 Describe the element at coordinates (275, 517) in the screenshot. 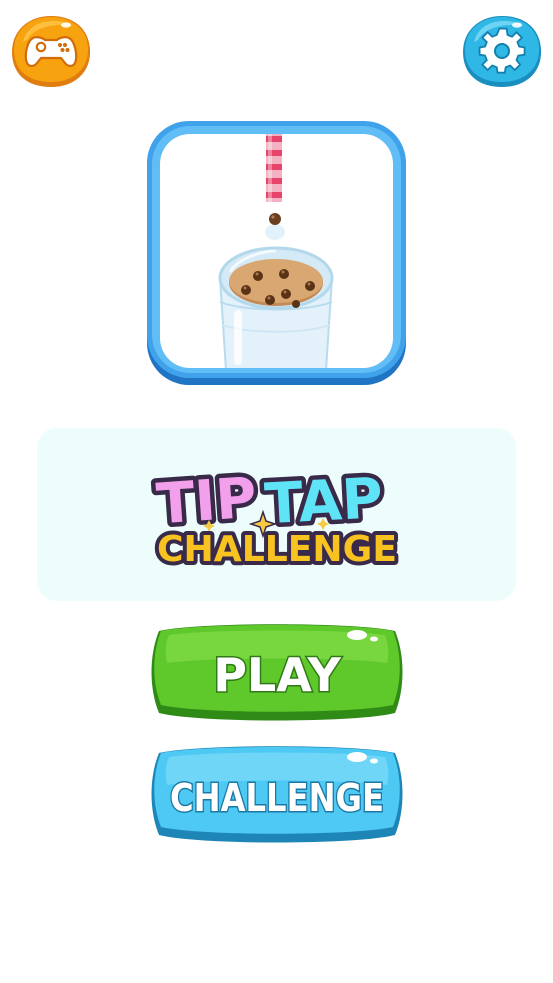

I see `game-logo: TIP TAP CHALLENGE` at that location.